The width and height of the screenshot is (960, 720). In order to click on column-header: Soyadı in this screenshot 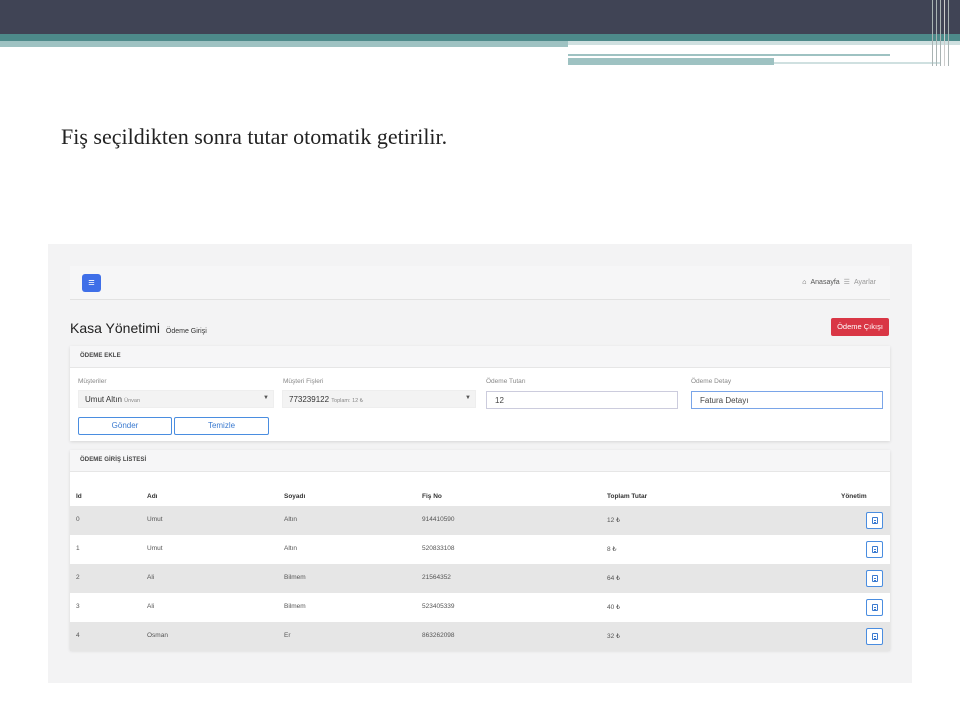, I will do `click(295, 496)`.